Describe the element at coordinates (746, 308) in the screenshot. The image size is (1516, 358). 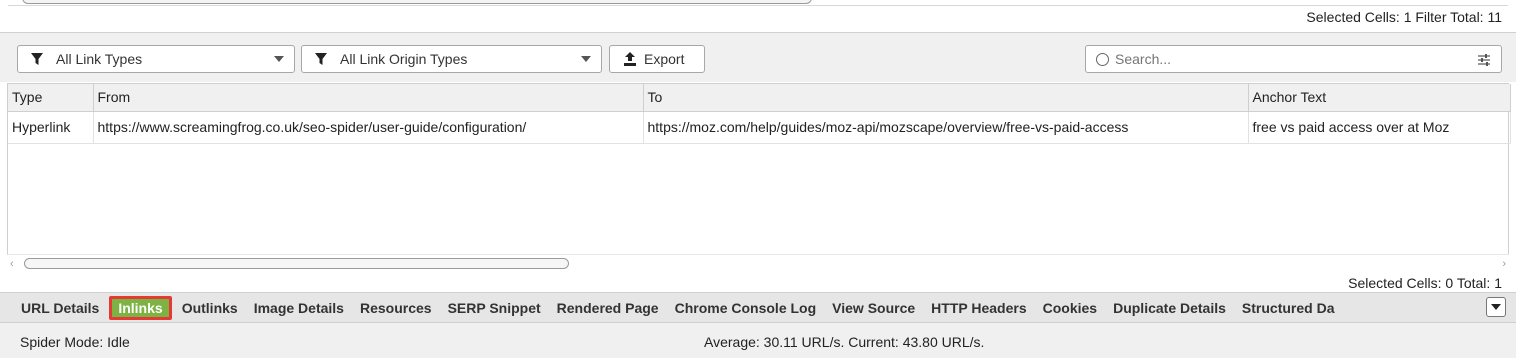
I see `tab-chrome-console-log: Chrome Console Log` at that location.